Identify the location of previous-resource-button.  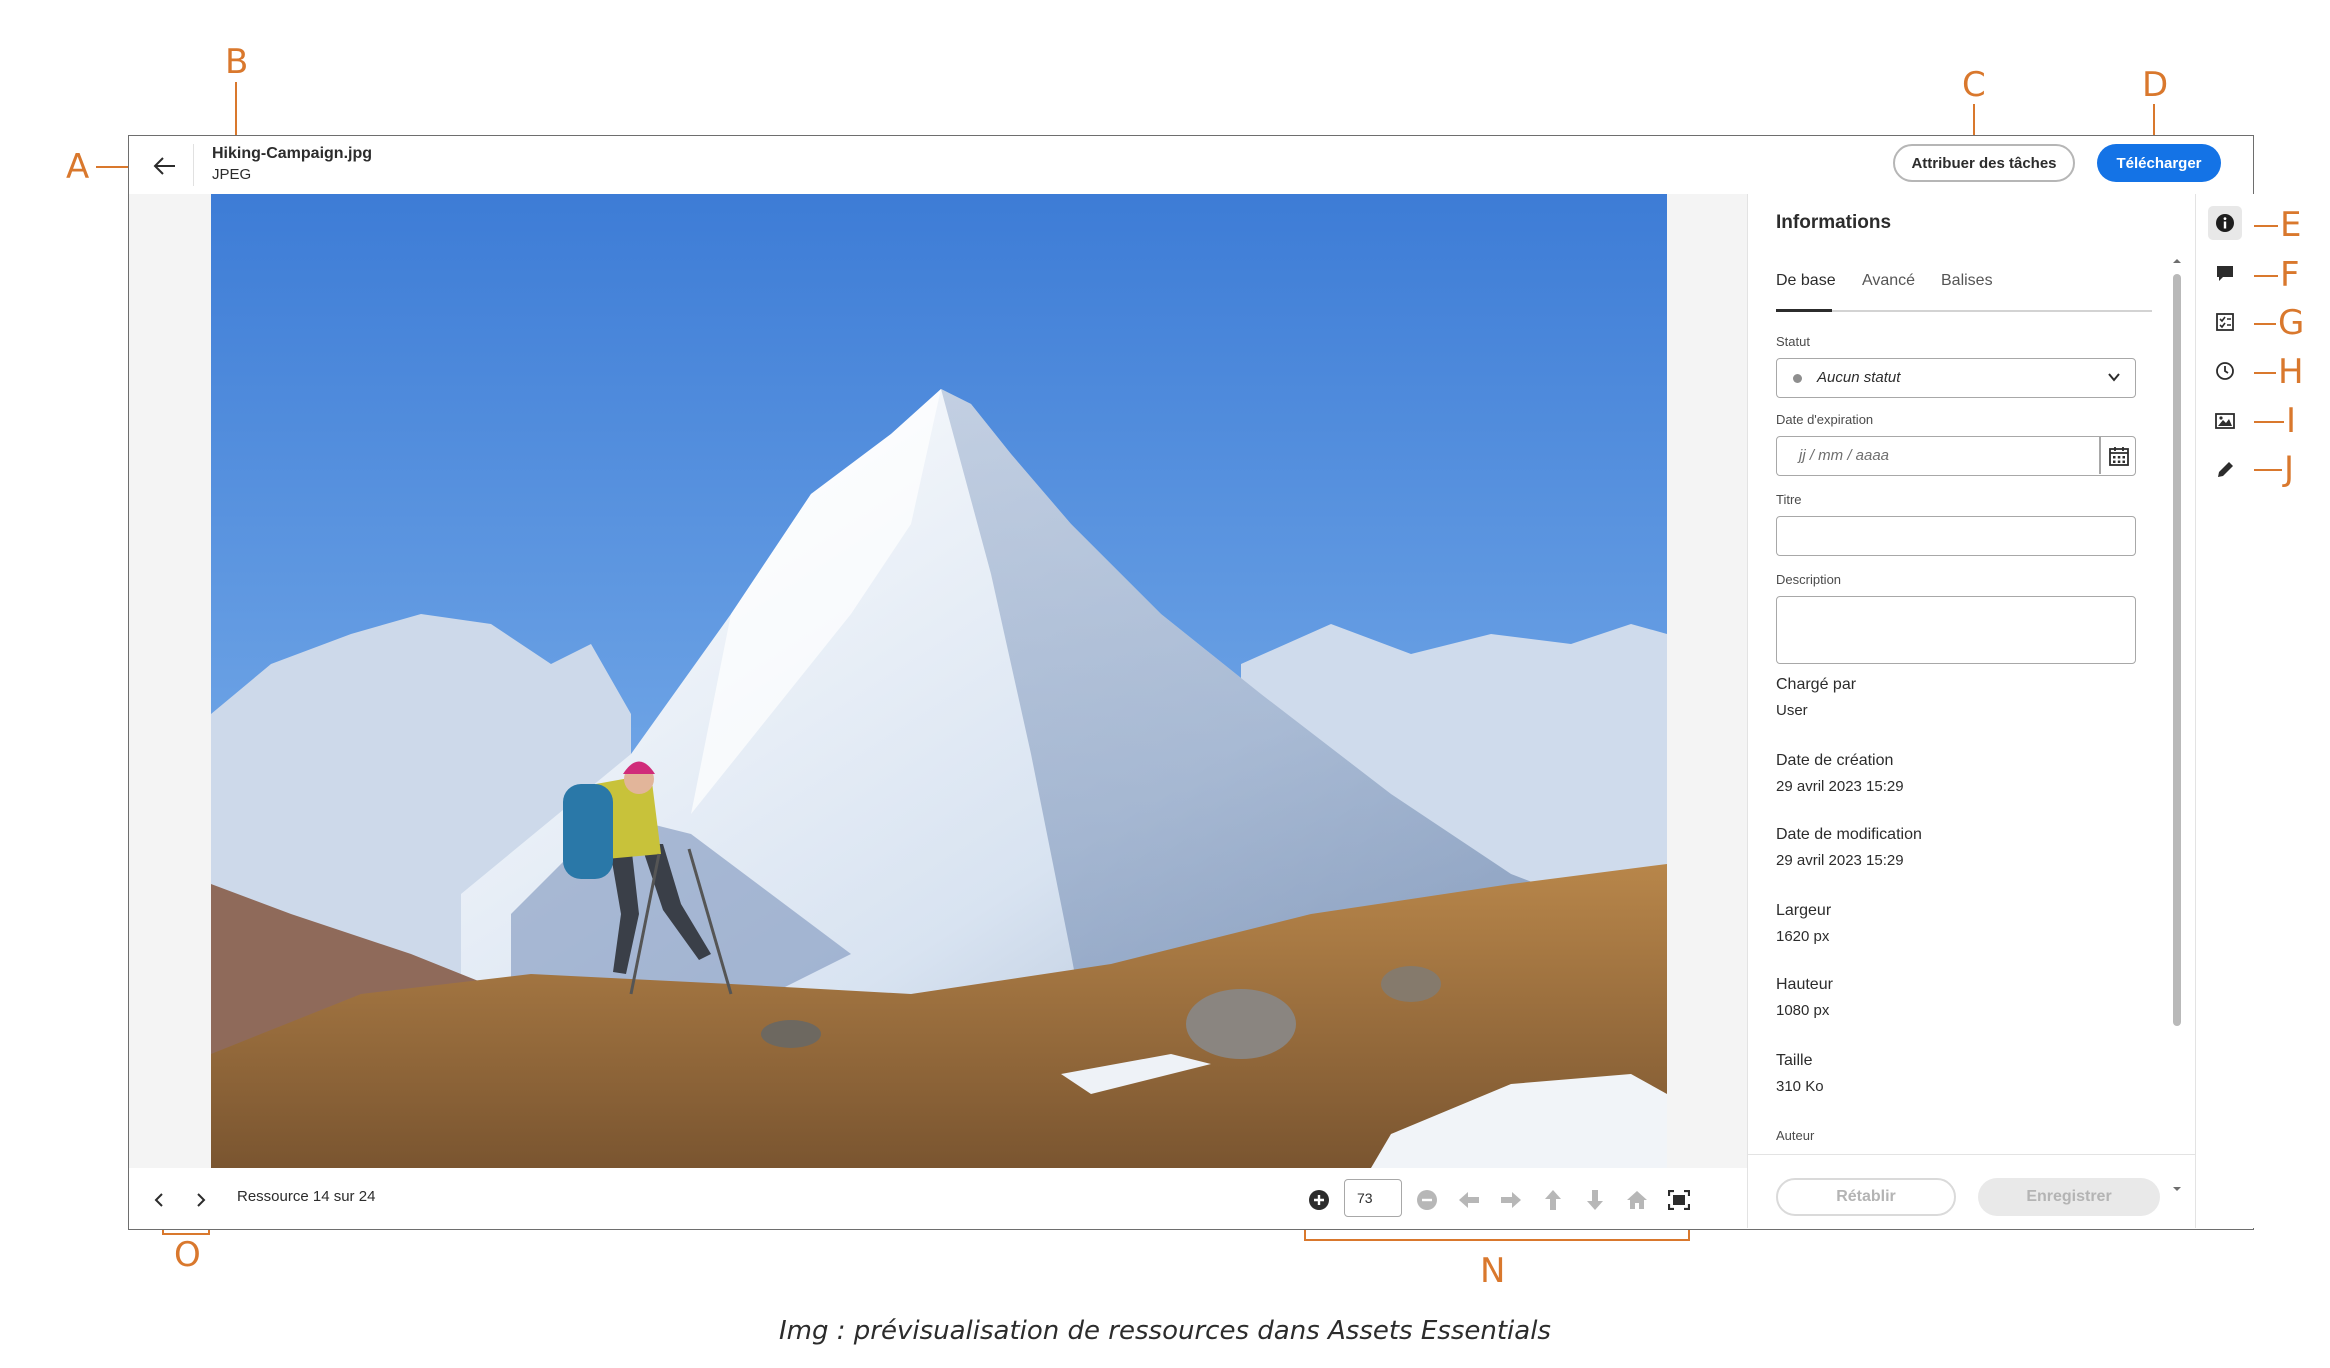
(159, 1200).